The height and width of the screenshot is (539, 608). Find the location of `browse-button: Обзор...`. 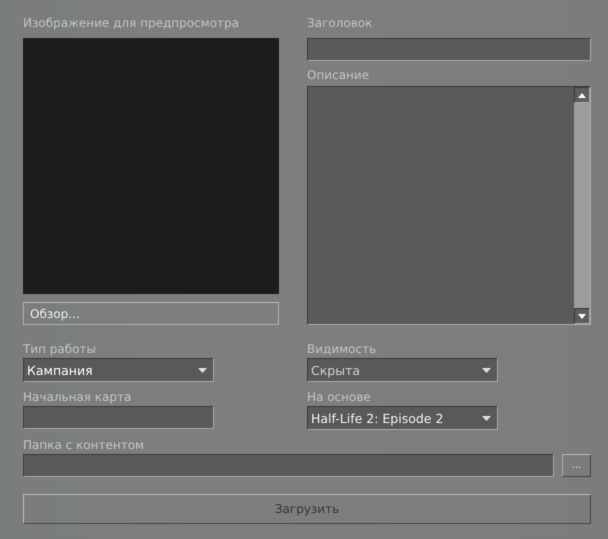

browse-button: Обзор... is located at coordinates (151, 313).